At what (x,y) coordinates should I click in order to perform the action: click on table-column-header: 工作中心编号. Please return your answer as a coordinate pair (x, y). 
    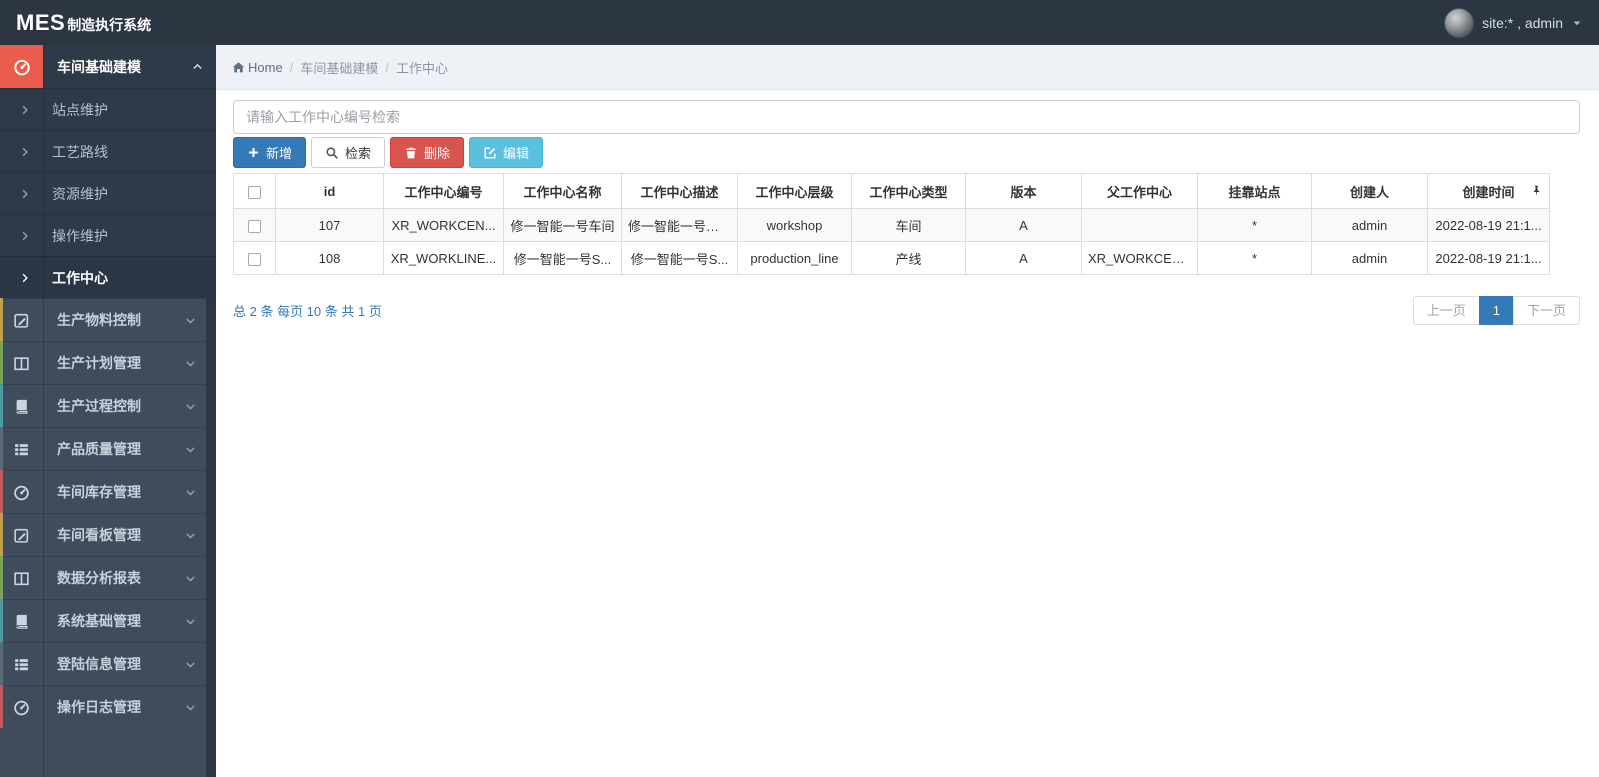
    Looking at the image, I should click on (443, 191).